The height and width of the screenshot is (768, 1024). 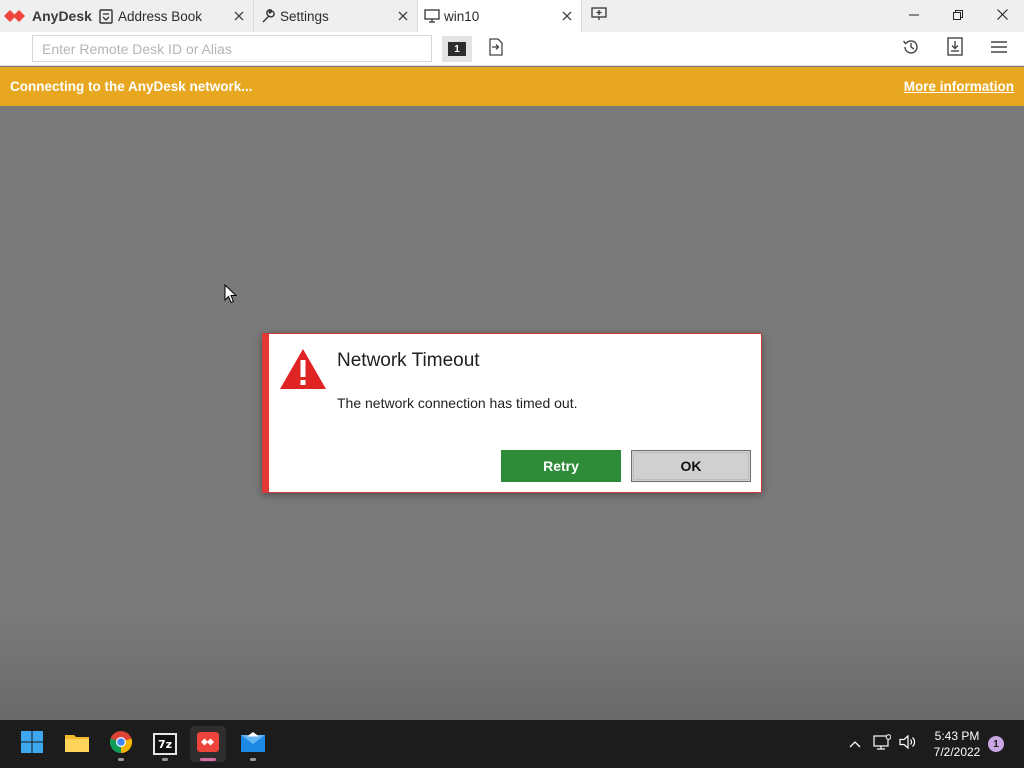 I want to click on network-icon, so click(x=882, y=744).